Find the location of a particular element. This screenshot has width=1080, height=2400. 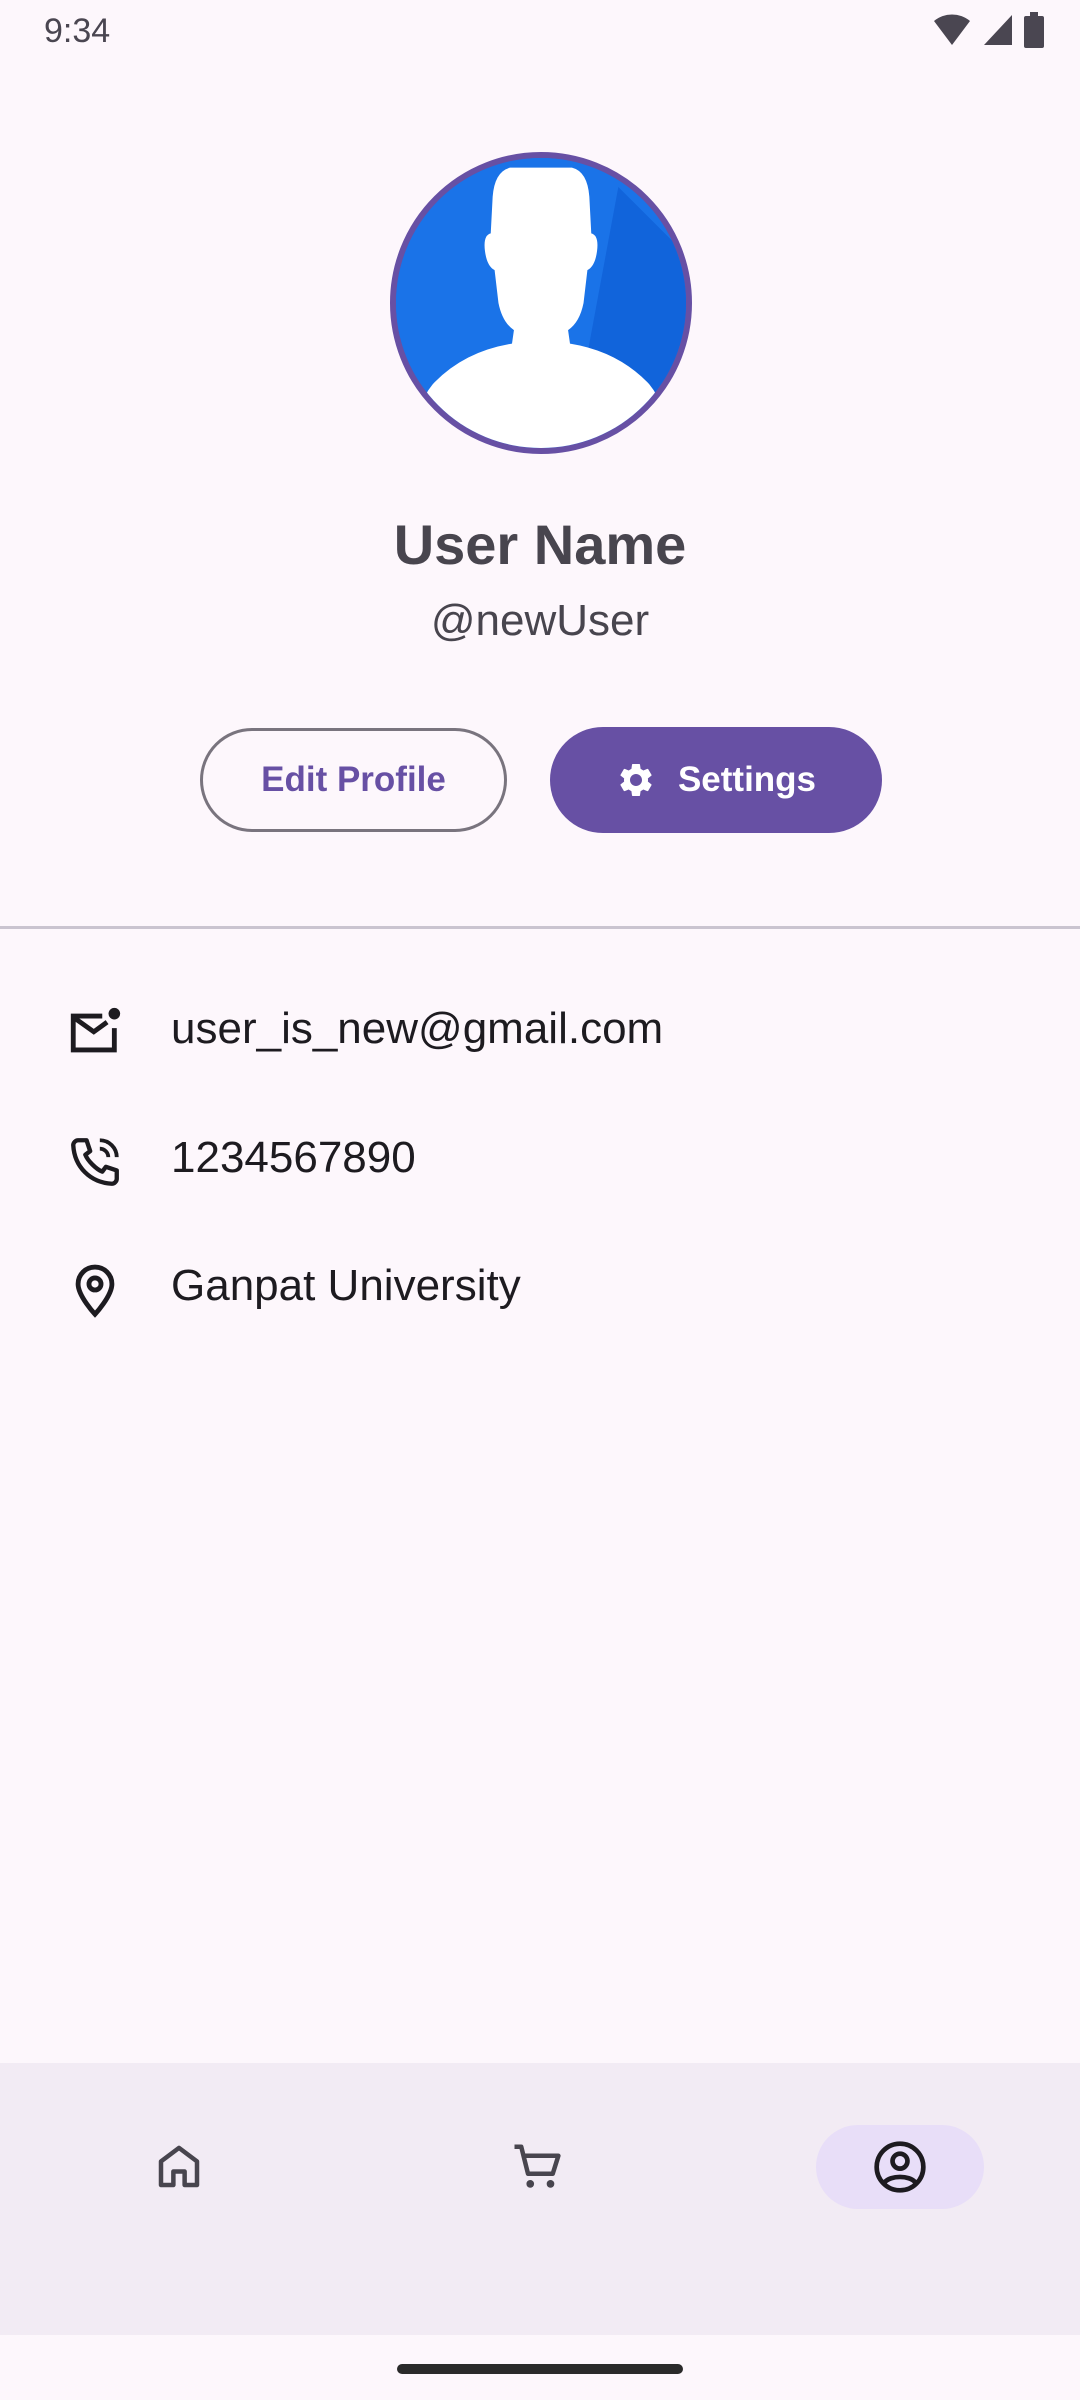

status-icons is located at coordinates (988, 30).